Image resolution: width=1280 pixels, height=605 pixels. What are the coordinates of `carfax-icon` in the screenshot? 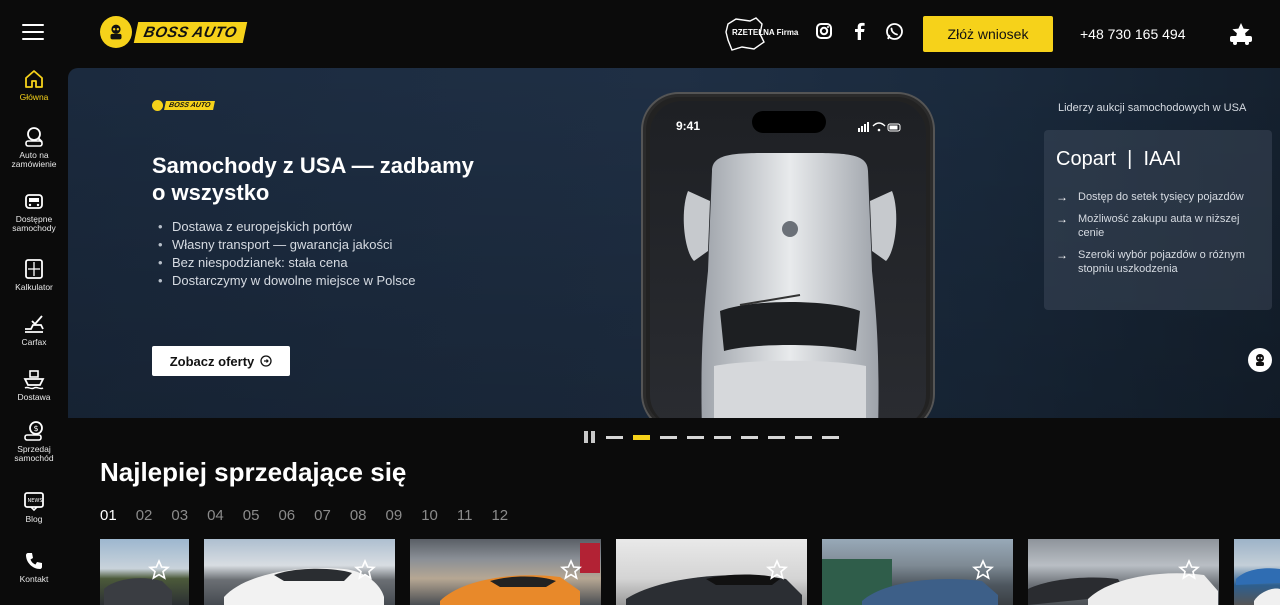 It's located at (34, 324).